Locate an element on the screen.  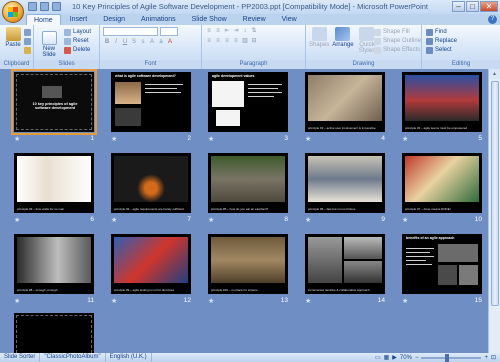
slide-thumbnail-9: principle #6 – fast but not so furious is located at coordinates (345, 183).